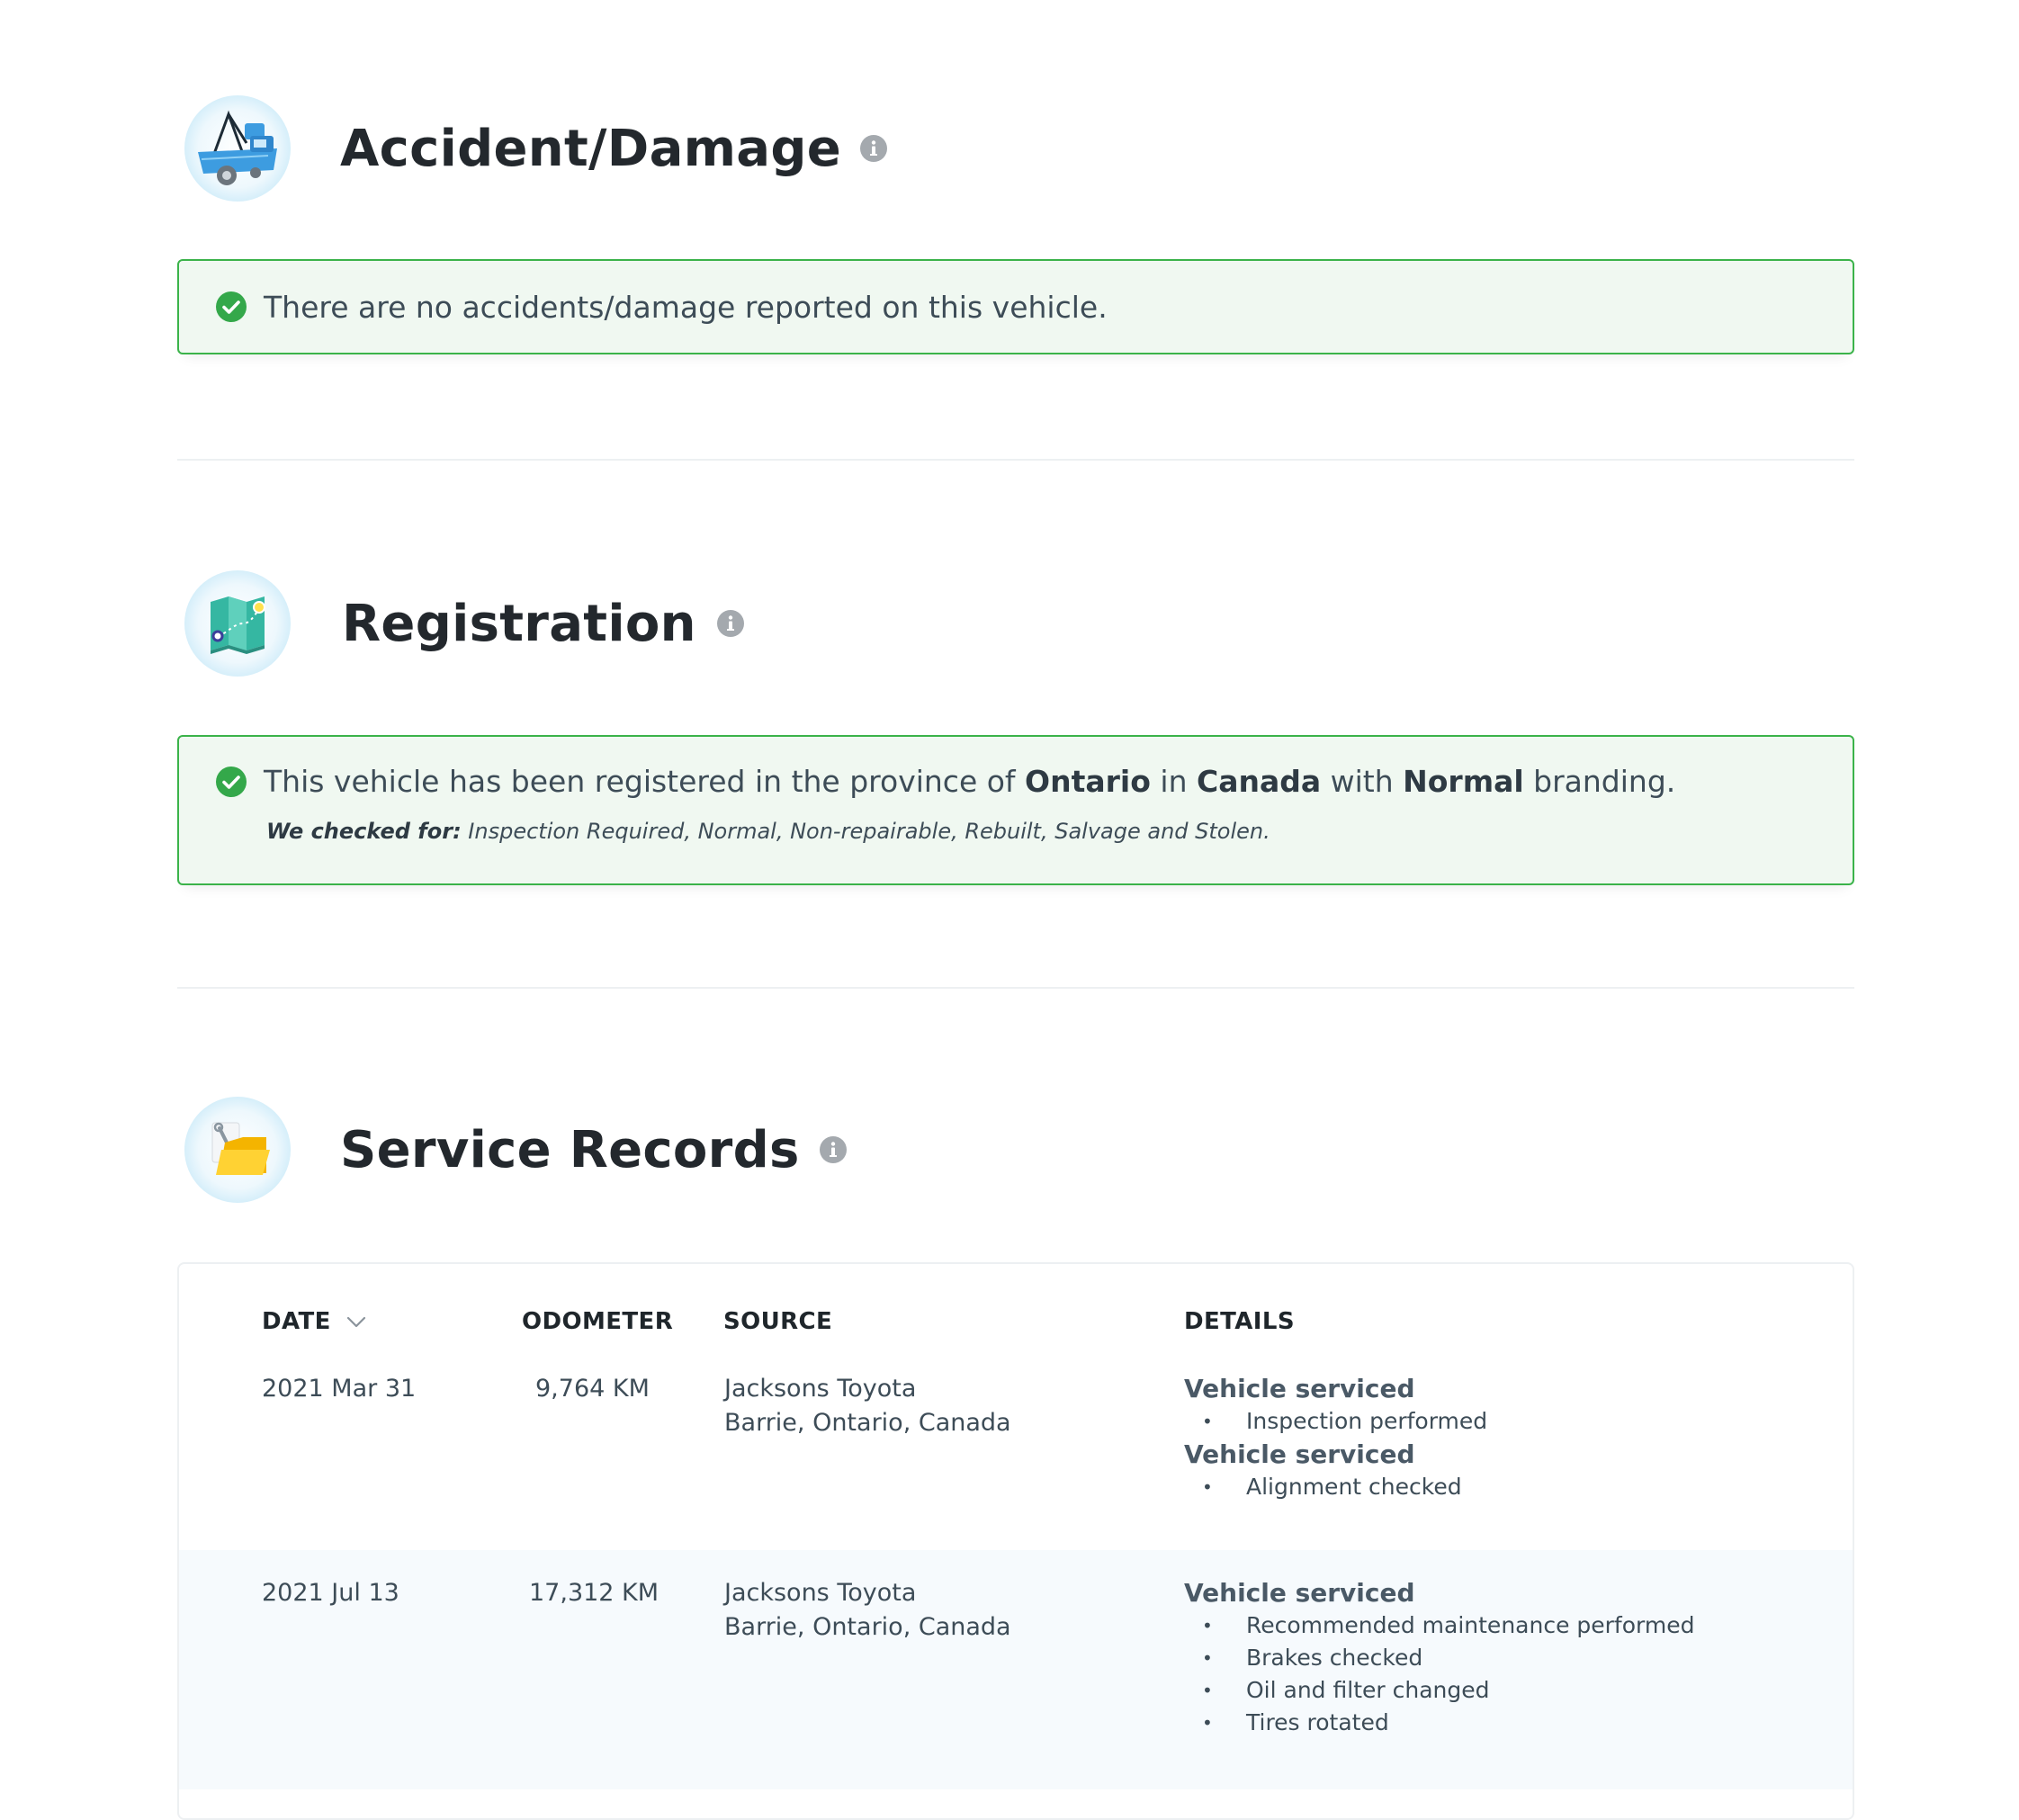 This screenshot has width=2019, height=1820. Describe the element at coordinates (1259, 782) in the screenshot. I see `country: Canada` at that location.